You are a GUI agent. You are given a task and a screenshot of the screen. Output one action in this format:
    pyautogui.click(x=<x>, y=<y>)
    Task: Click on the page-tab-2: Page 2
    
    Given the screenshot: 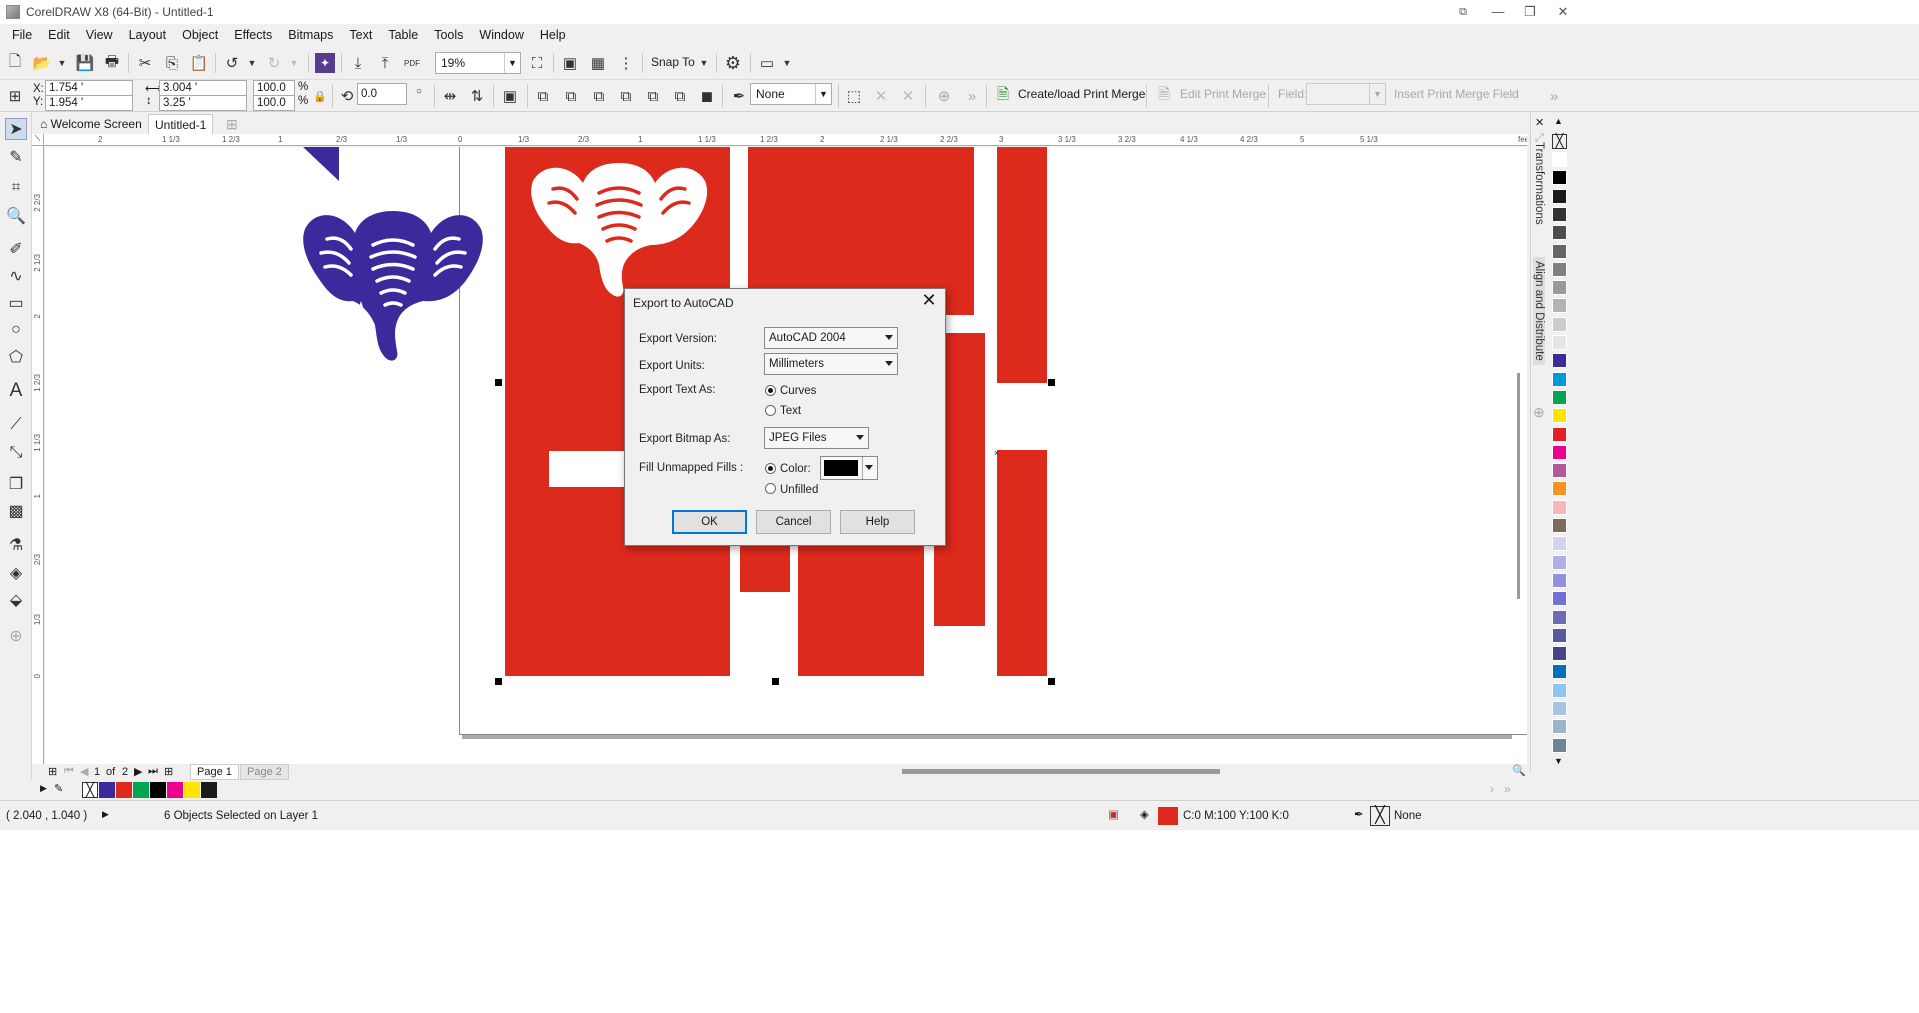 What is the action you would take?
    pyautogui.click(x=264, y=772)
    